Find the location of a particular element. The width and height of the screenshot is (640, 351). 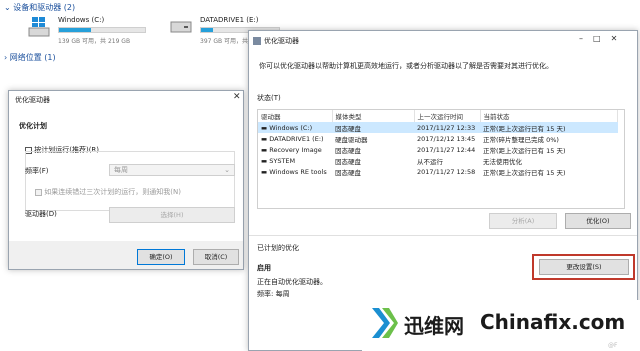

drive-name: Windows RE tools is located at coordinates (298, 171).